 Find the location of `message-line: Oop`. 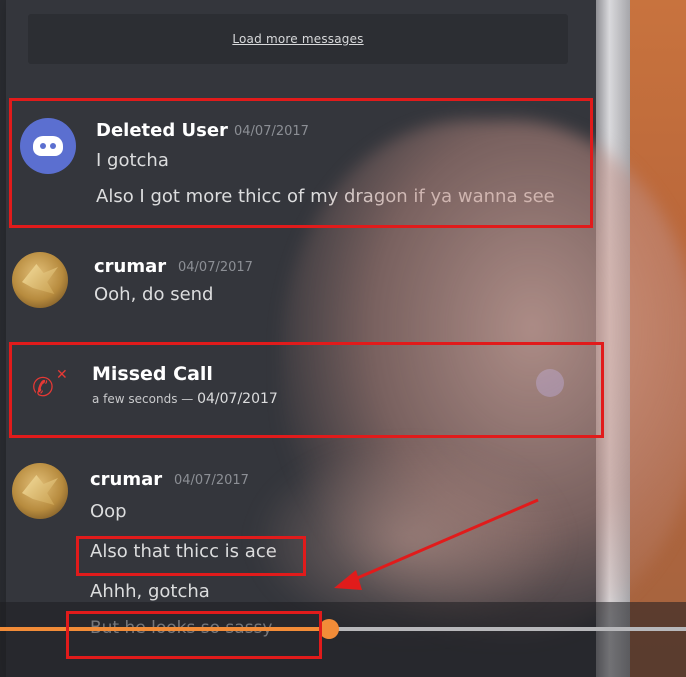

message-line: Oop is located at coordinates (108, 511).